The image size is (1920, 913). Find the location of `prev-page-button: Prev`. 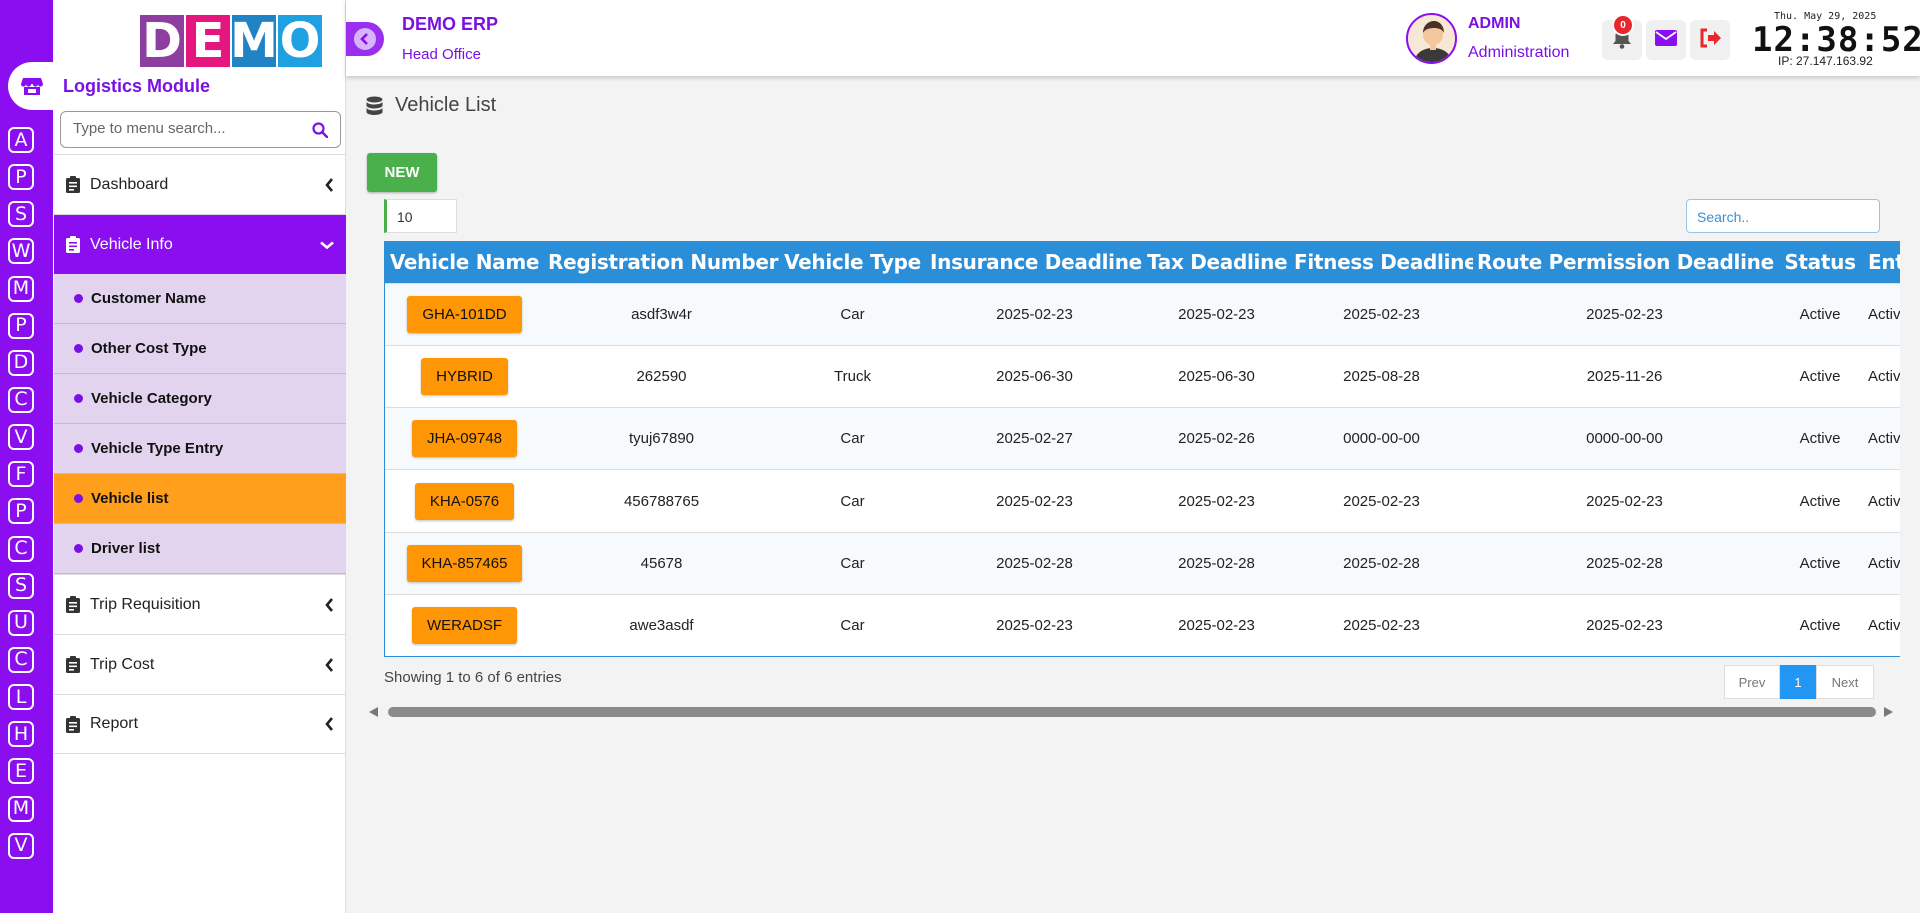

prev-page-button: Prev is located at coordinates (1752, 682).